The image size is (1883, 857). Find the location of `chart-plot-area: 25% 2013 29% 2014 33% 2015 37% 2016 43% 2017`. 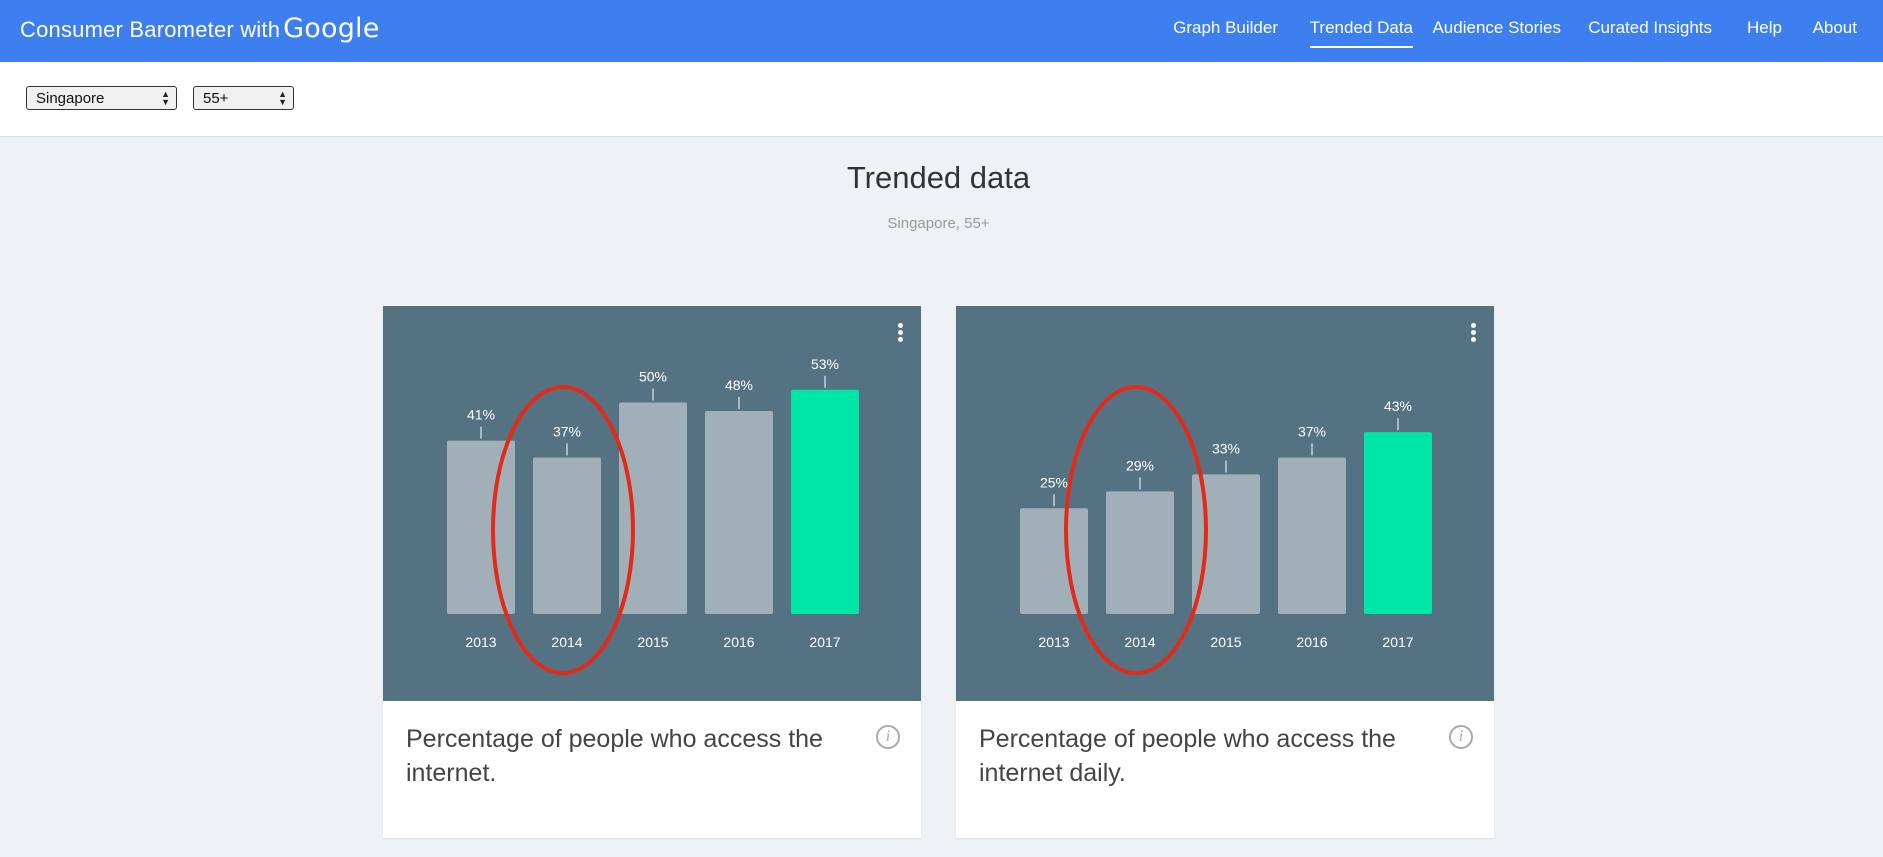

chart-plot-area: 25% 2013 29% 2014 33% 2015 37% 2016 43% 2017 is located at coordinates (1225, 503).